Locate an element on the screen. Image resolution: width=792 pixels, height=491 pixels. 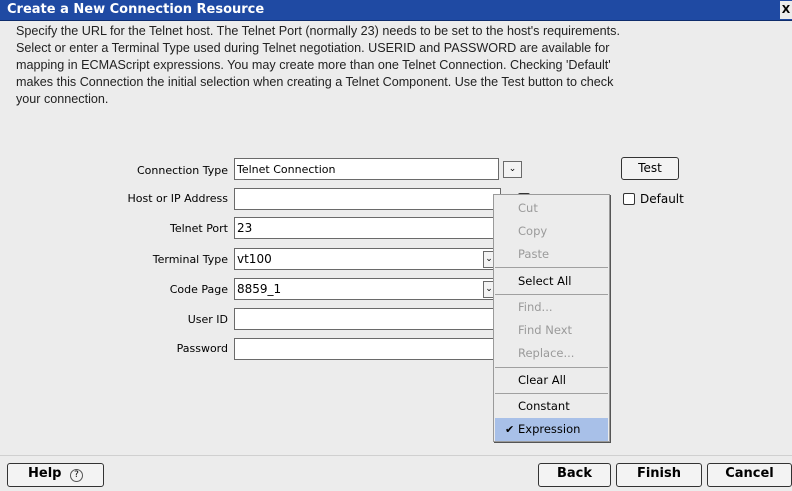
password-label: Password is located at coordinates (202, 348).